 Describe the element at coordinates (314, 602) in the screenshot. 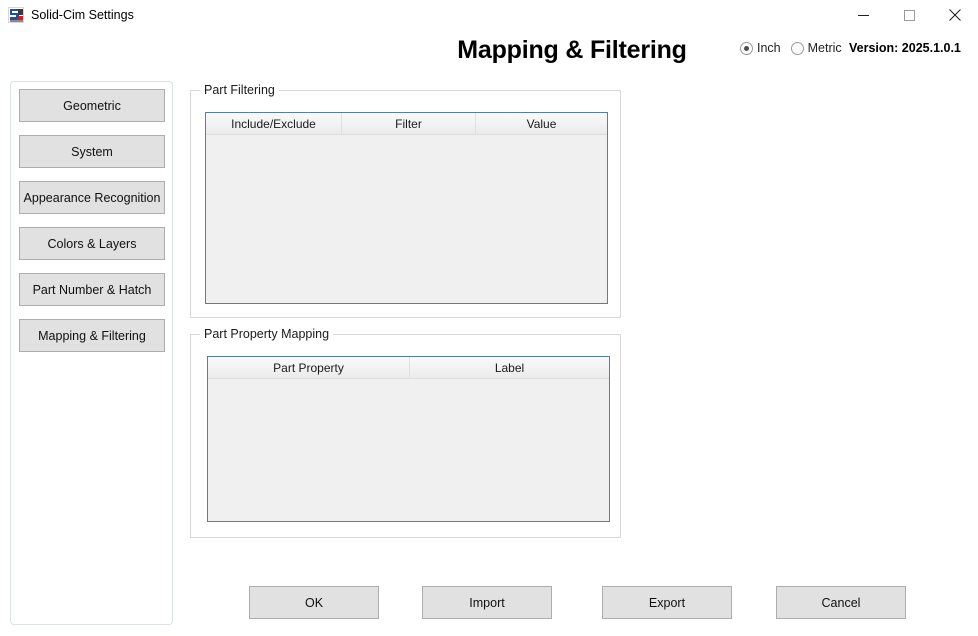

I see `ok-button: OK` at that location.